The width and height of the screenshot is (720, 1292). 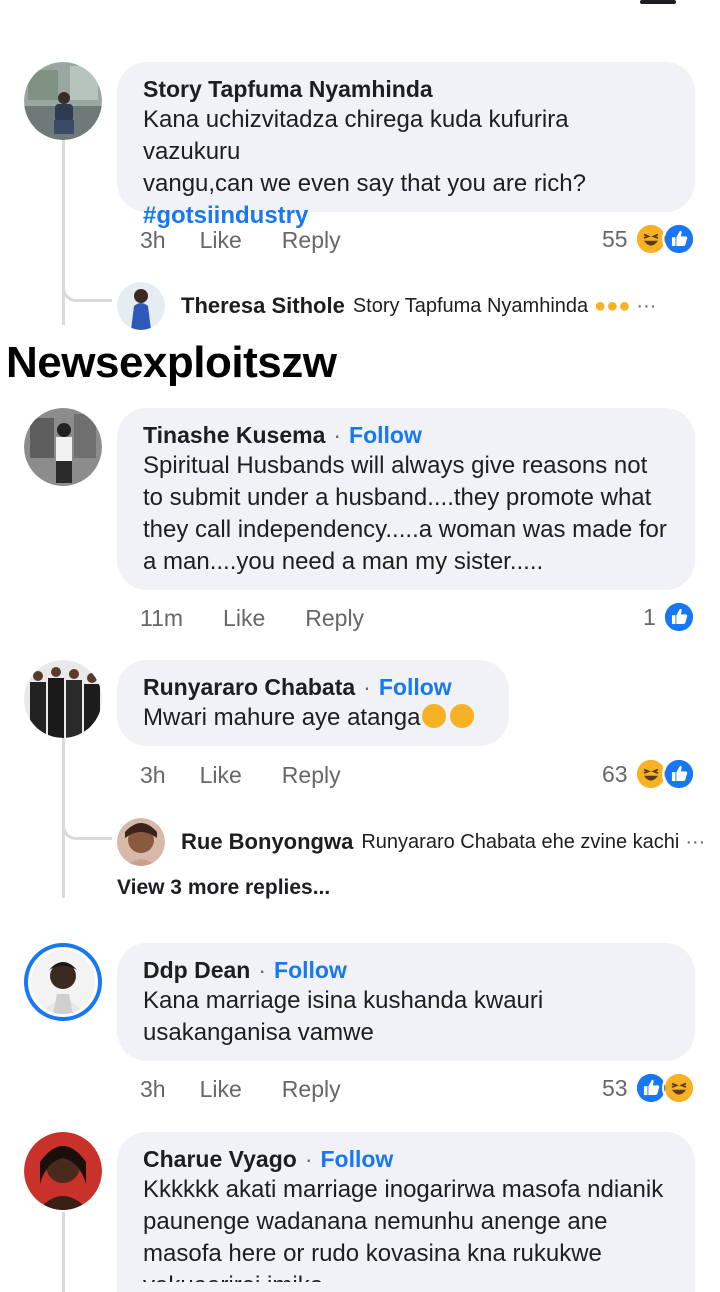 What do you see at coordinates (658, 2) in the screenshot?
I see `menu-icon` at bounding box center [658, 2].